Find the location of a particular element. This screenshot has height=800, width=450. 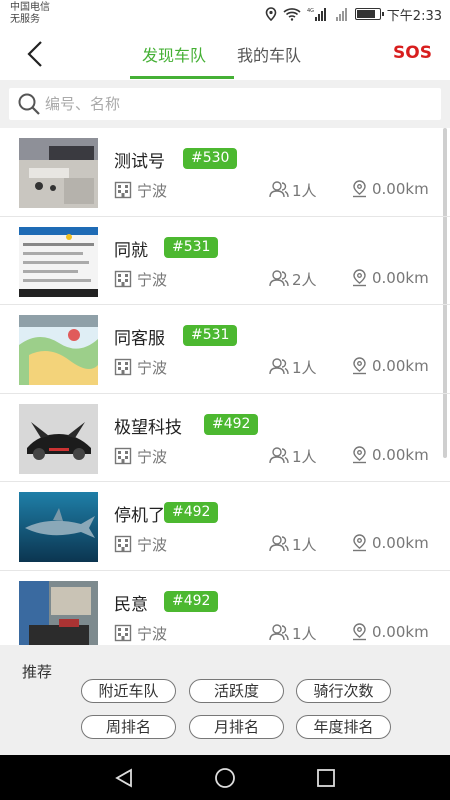

service-status: 无服务 is located at coordinates (25, 19).